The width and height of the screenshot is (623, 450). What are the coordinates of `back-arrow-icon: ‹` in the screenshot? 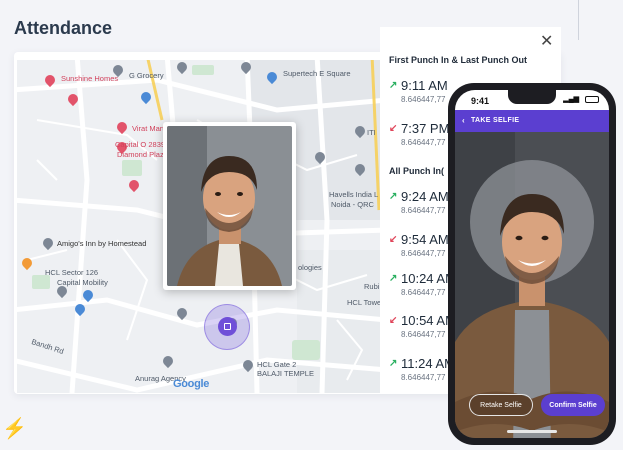 It's located at (463, 120).